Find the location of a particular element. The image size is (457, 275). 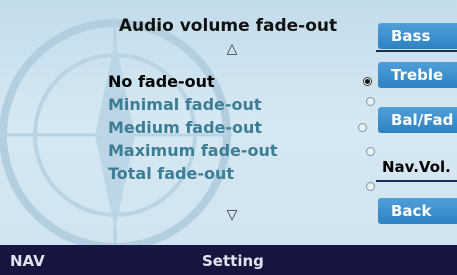

radio-minimal-fade-out is located at coordinates (370, 101).